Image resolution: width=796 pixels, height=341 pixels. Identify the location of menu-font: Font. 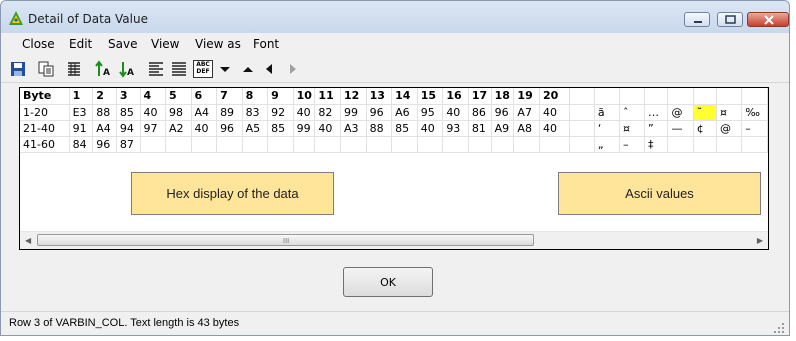
(266, 44).